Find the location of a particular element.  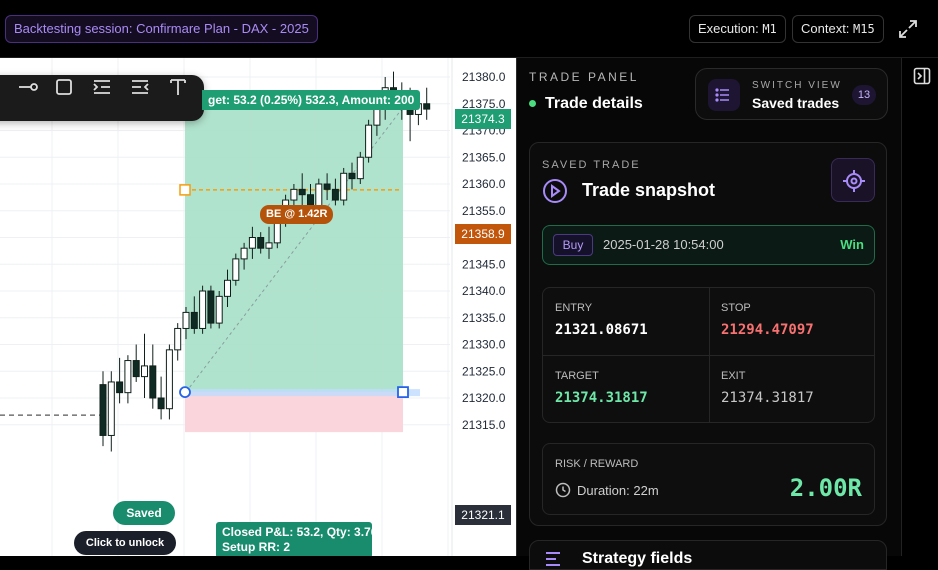

unlock-button: Click to unlock is located at coordinates (125, 543).